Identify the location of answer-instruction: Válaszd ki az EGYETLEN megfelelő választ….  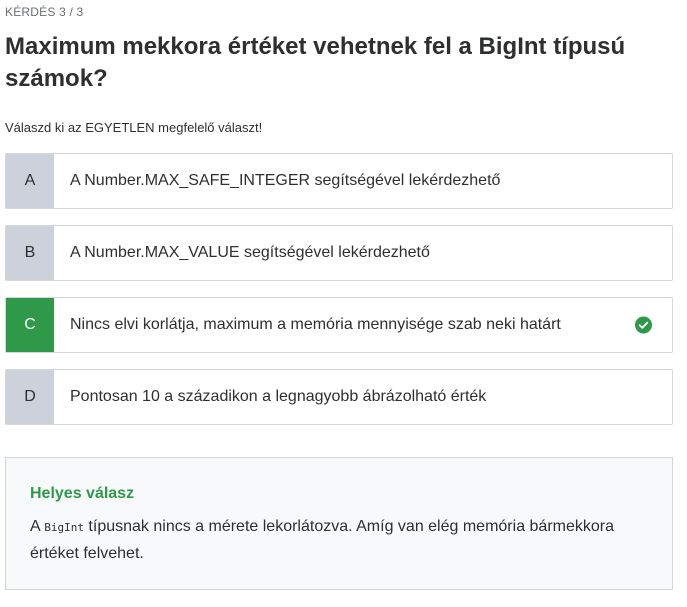
(134, 127).